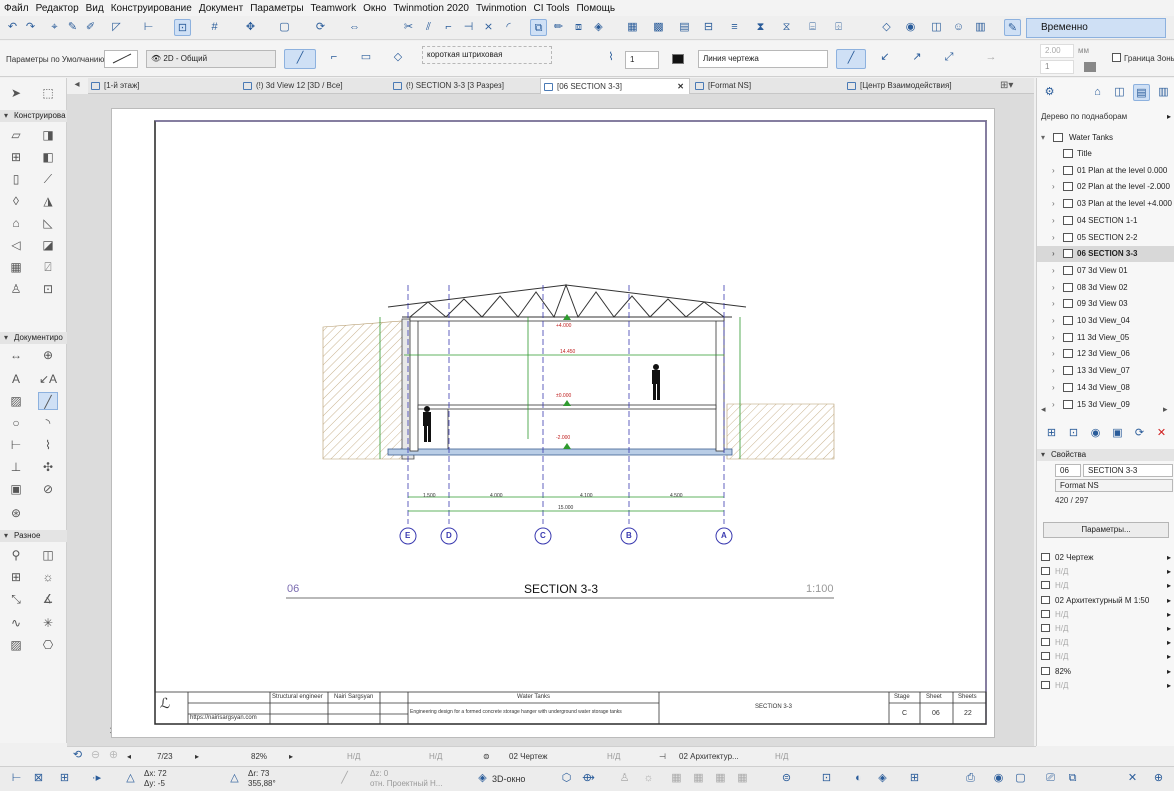 Image resolution: width=1174 pixels, height=791 pixels. I want to click on grid-icon: #, so click(214, 27).